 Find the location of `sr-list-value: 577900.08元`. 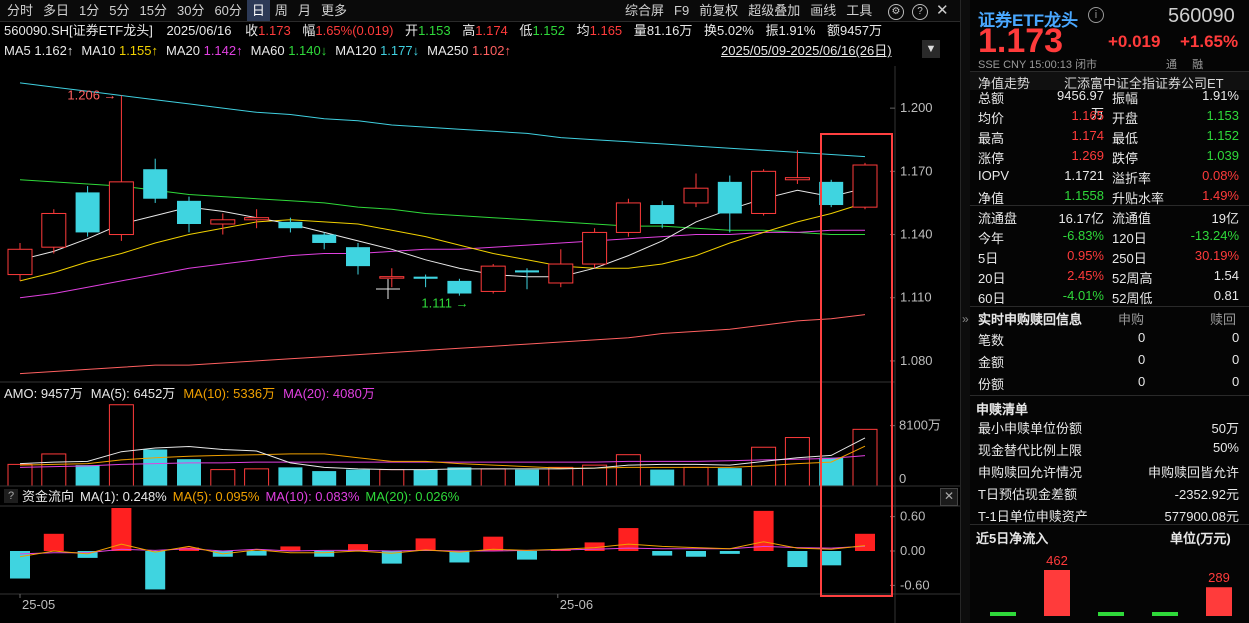

sr-list-value: 577900.08元 is located at coordinates (1201, 516).